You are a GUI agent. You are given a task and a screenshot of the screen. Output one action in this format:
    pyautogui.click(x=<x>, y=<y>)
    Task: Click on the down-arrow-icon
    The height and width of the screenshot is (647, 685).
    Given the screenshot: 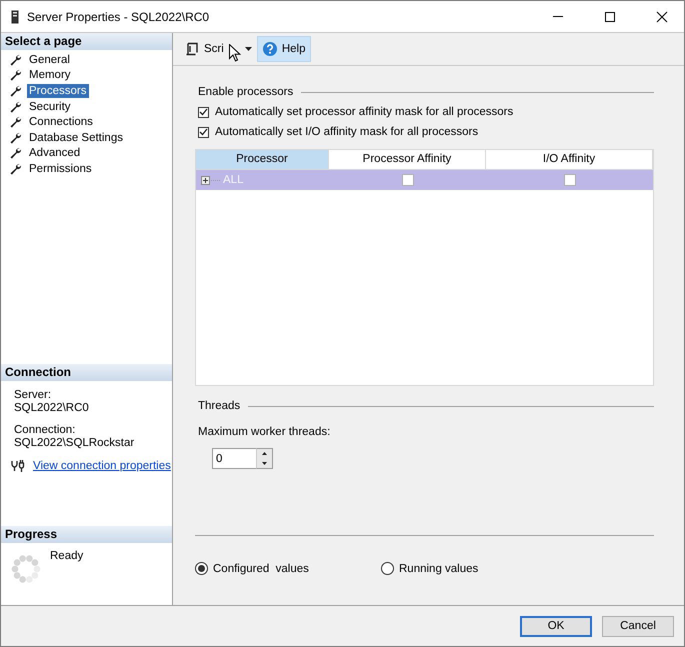 What is the action you would take?
    pyautogui.click(x=264, y=463)
    